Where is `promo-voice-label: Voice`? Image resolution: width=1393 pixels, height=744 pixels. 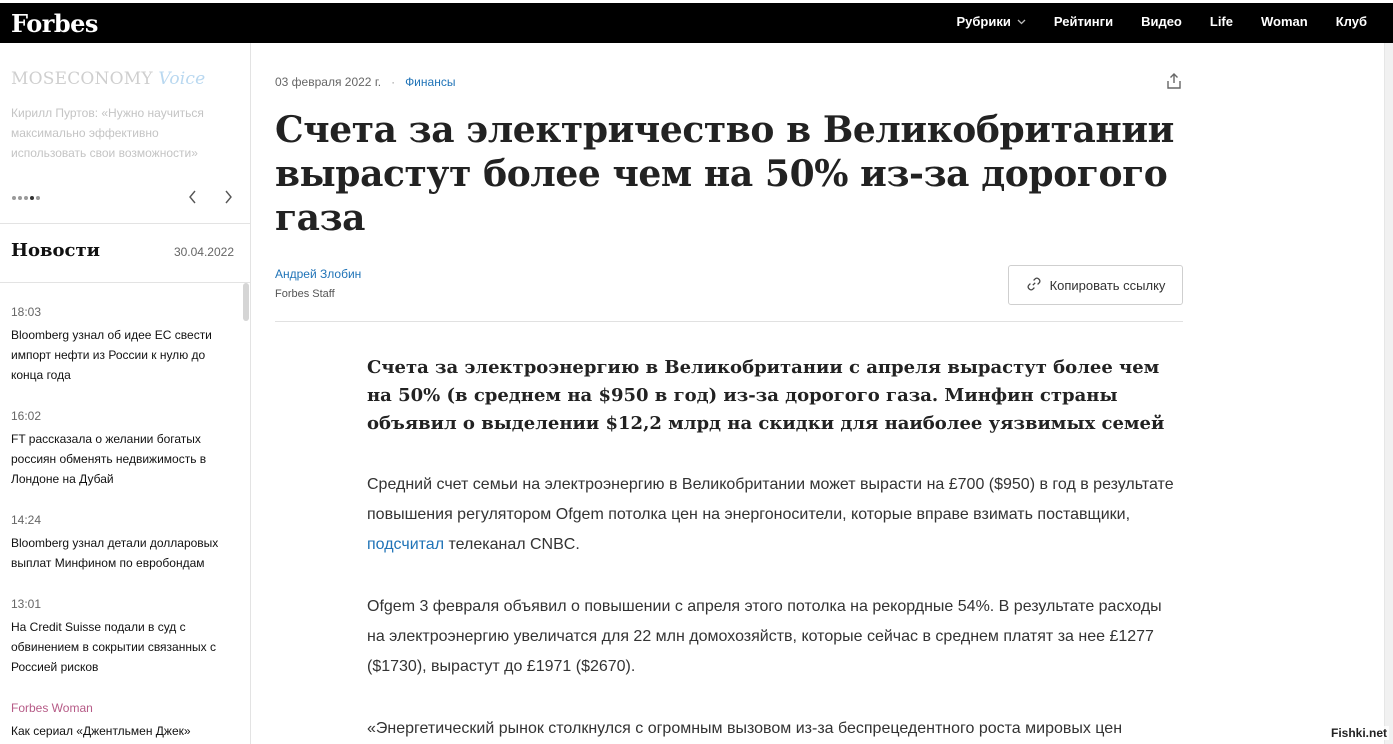
promo-voice-label: Voice is located at coordinates (182, 79).